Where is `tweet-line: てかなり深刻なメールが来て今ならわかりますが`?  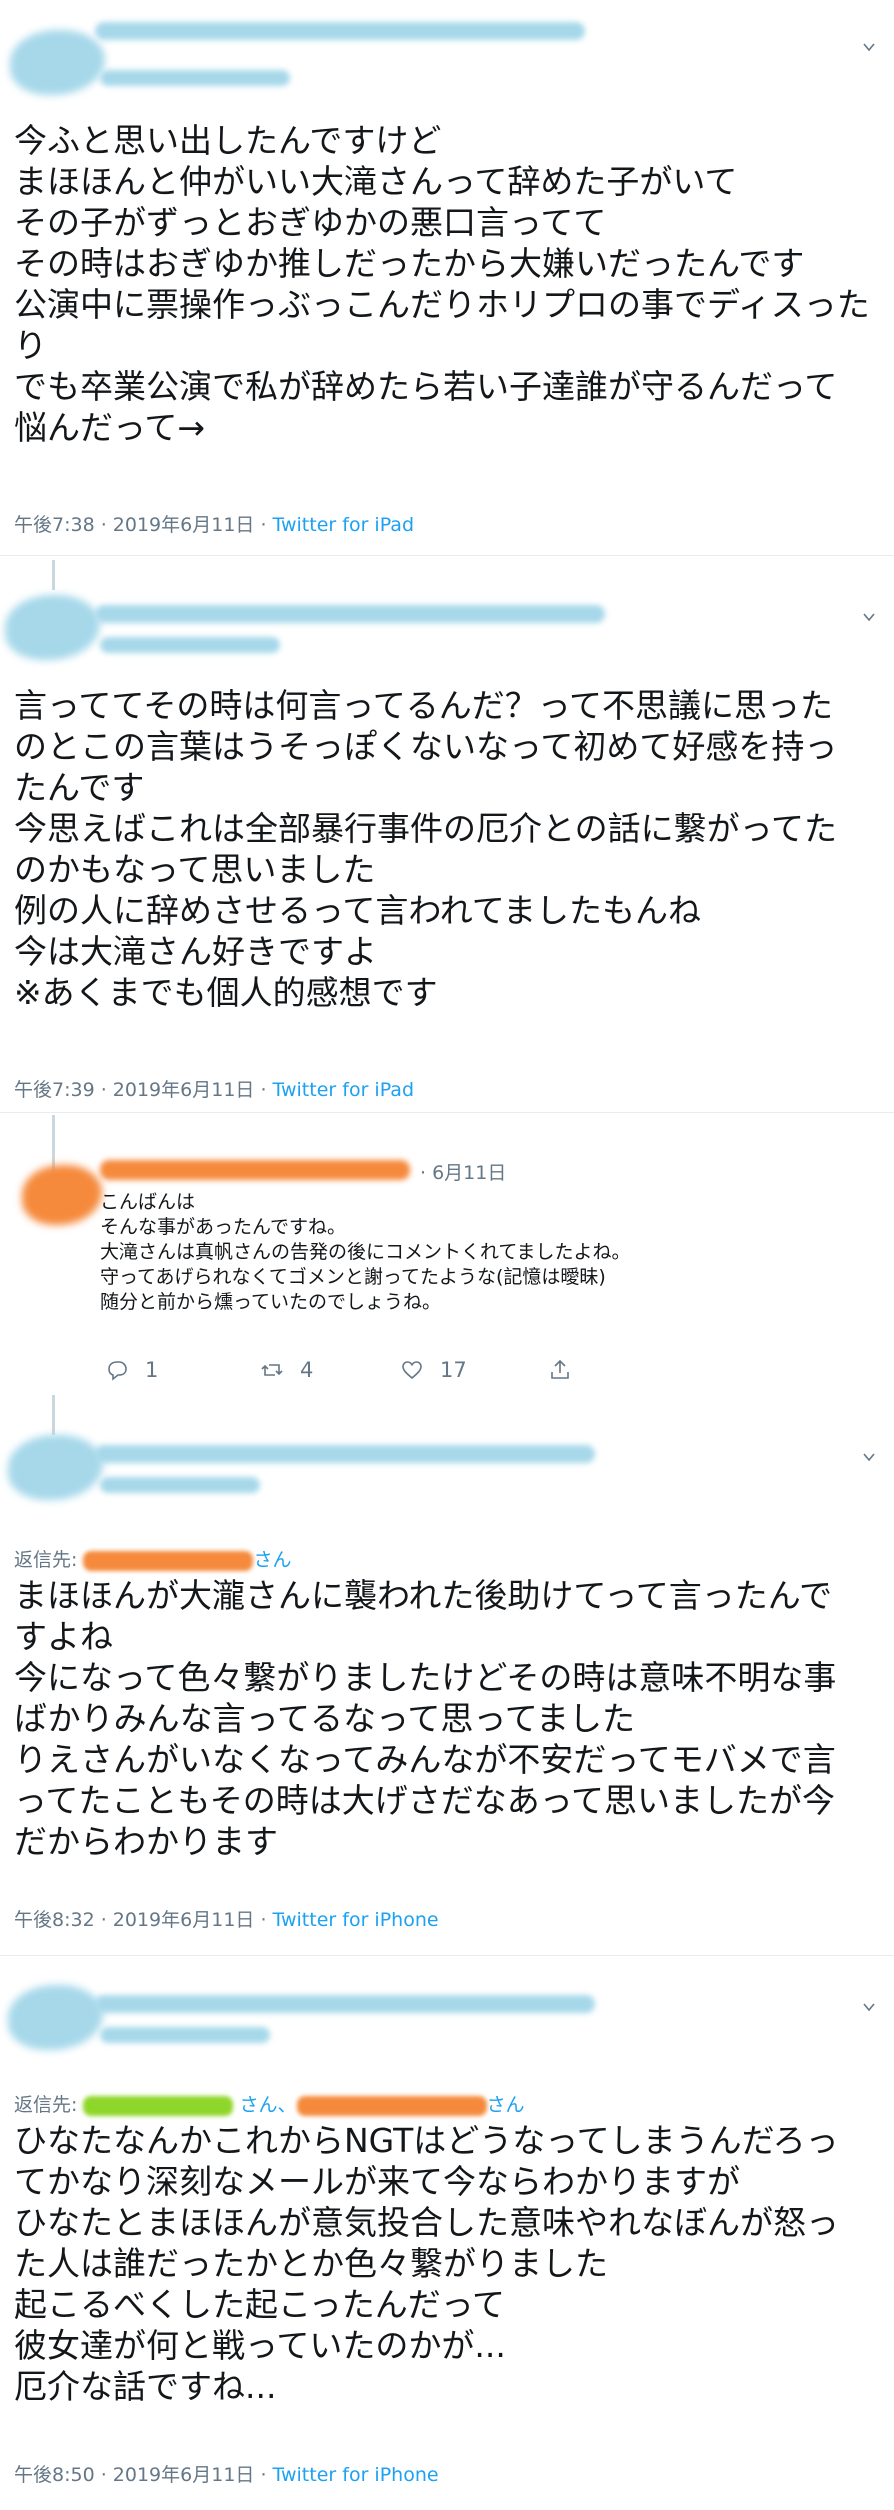 tweet-line: てかなり深刻なメールが来て今ならわかりますが is located at coordinates (377, 2181).